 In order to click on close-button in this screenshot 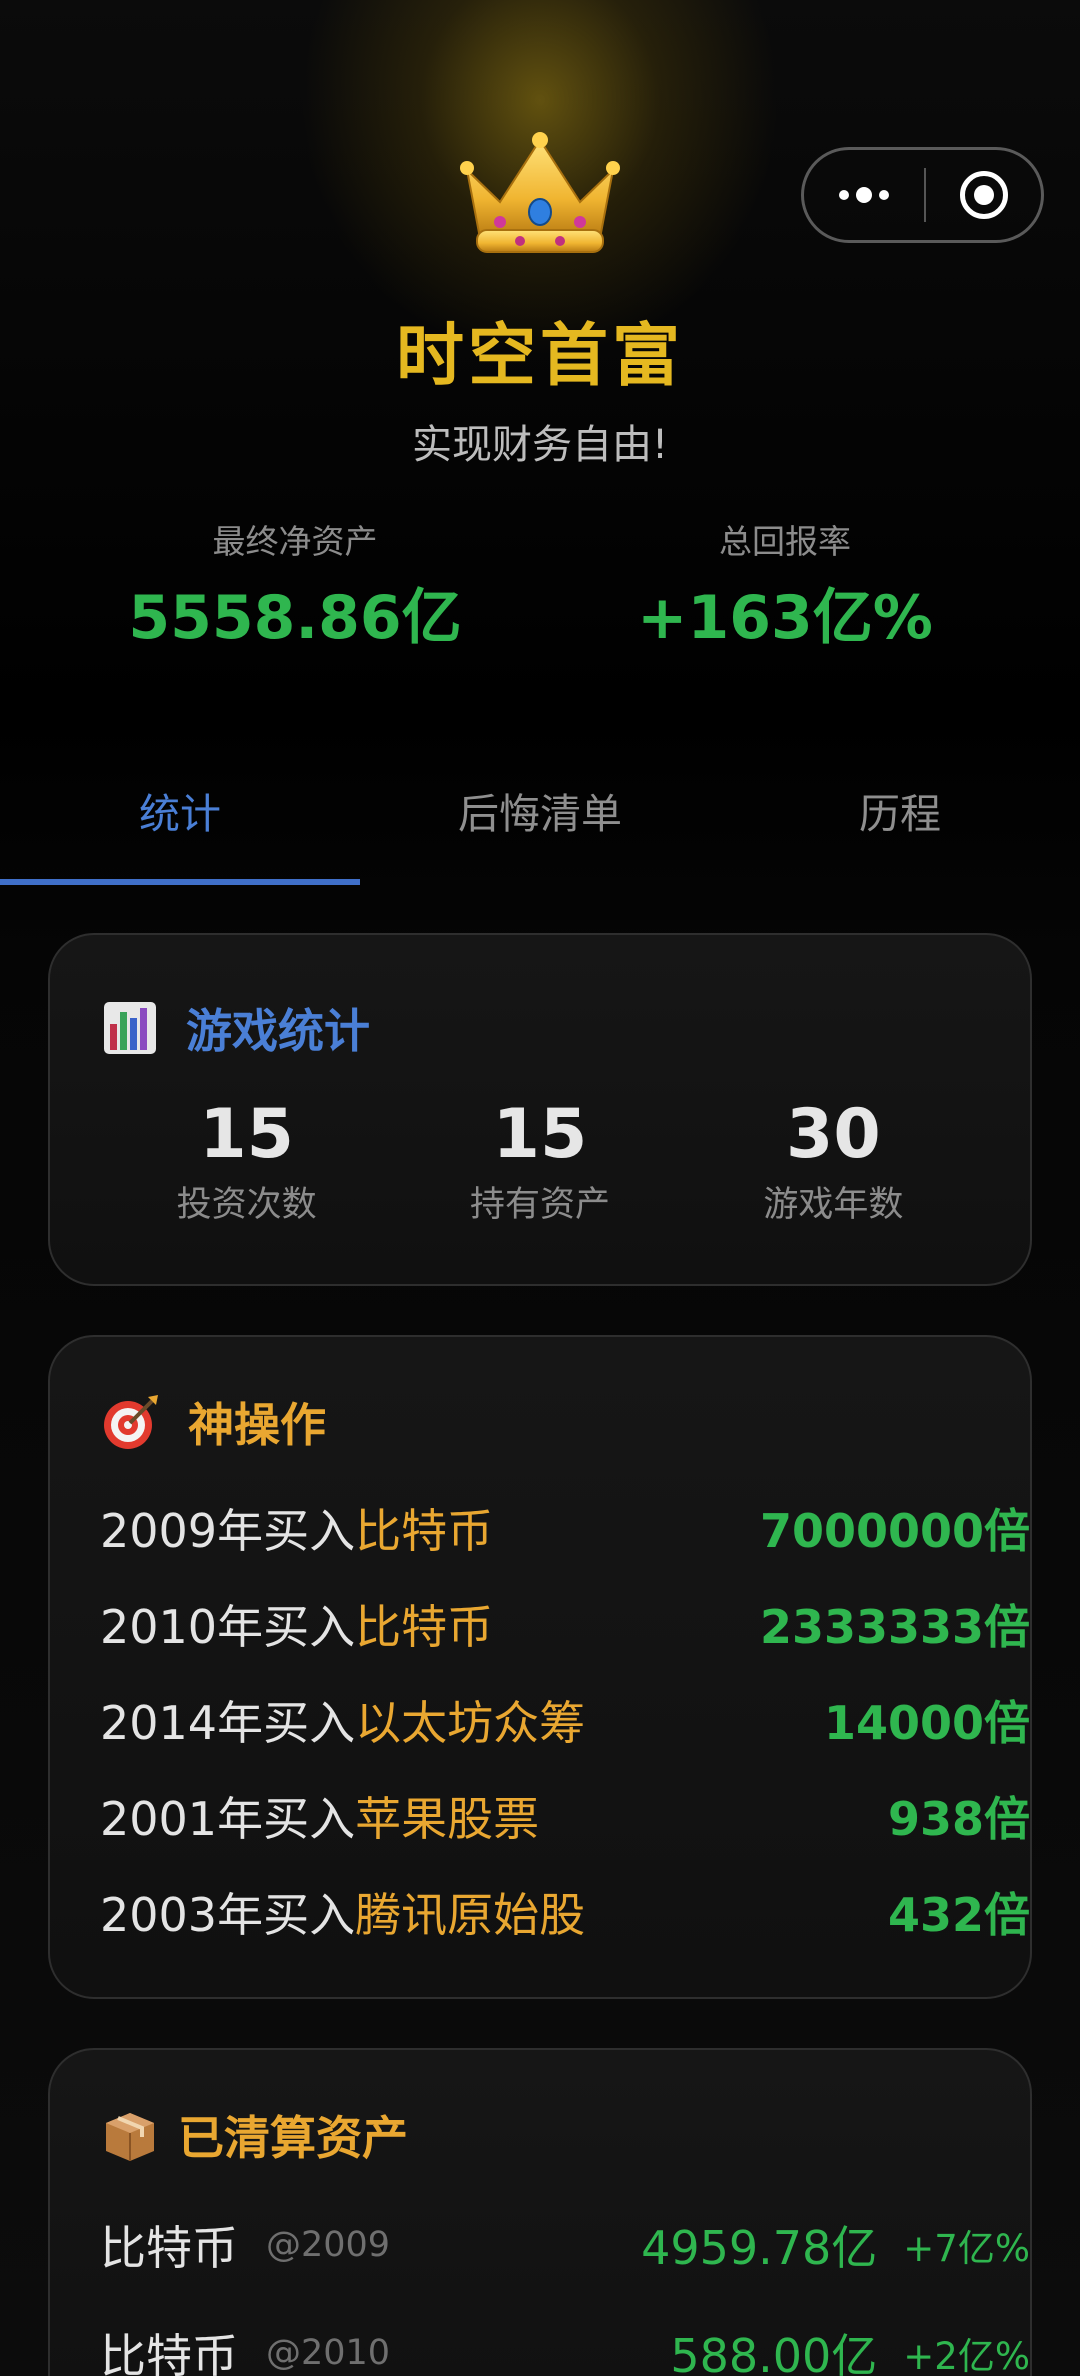, I will do `click(983, 195)`.